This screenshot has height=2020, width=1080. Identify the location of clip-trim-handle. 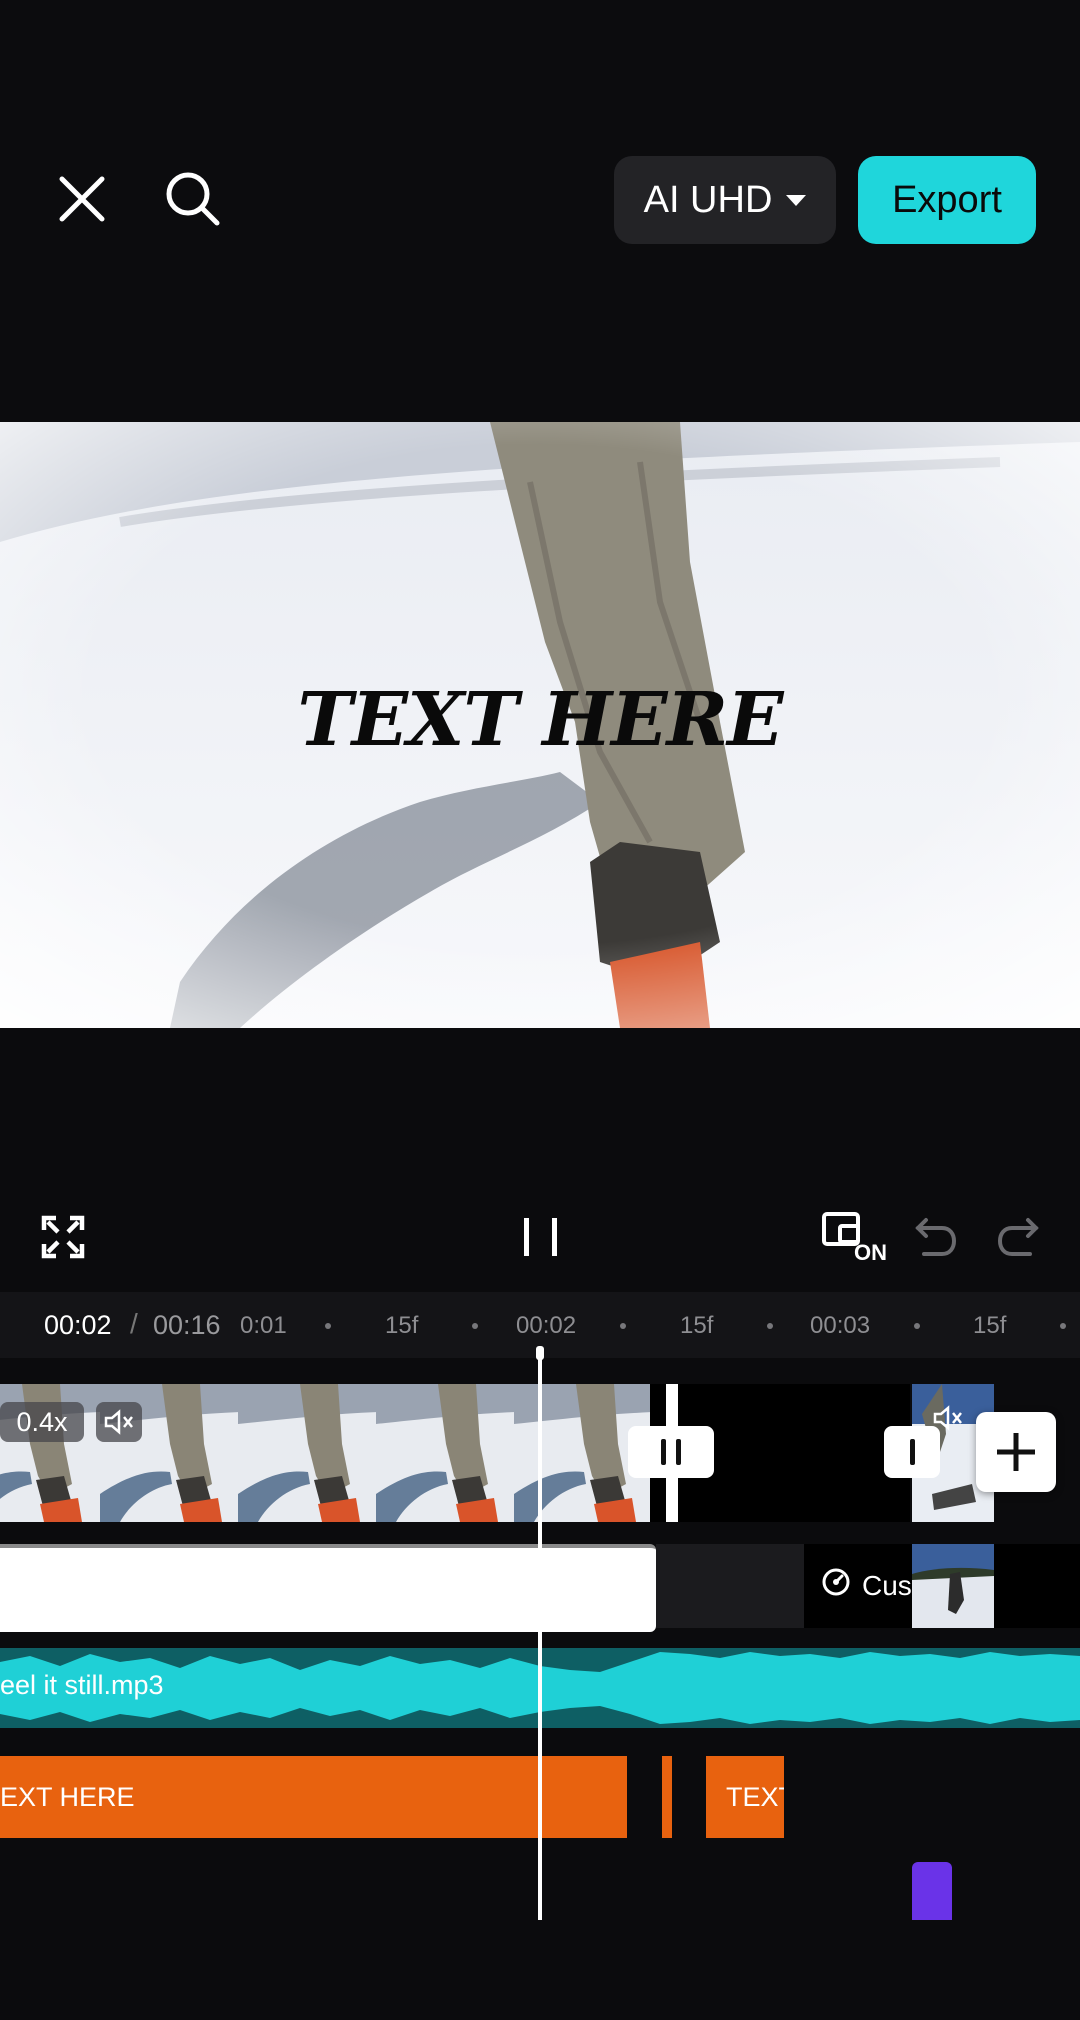
(912, 1452).